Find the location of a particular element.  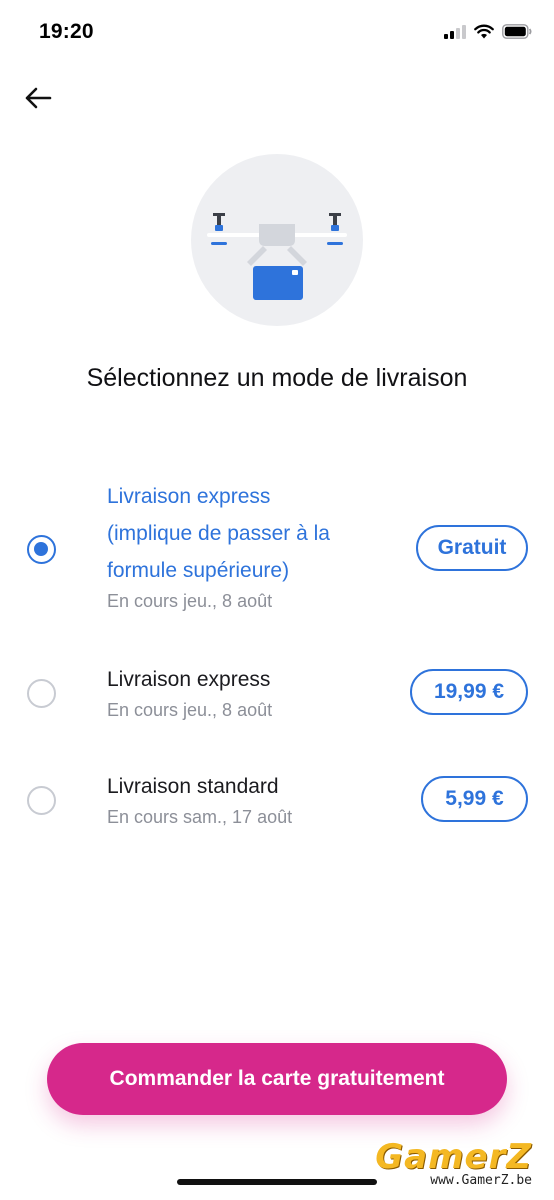

status-time: 19:20 is located at coordinates (66, 31).